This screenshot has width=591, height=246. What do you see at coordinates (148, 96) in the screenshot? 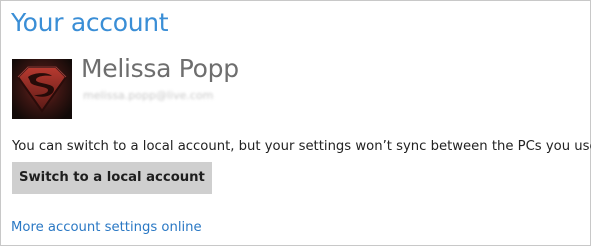
I see `user-email: melissa.popp@live.com` at bounding box center [148, 96].